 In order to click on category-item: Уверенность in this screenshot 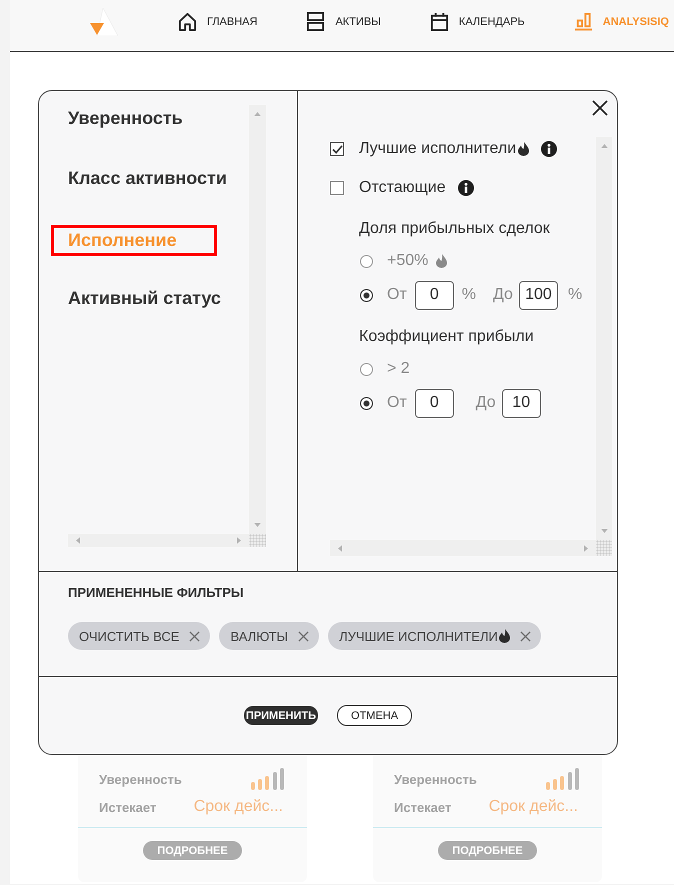, I will do `click(125, 118)`.